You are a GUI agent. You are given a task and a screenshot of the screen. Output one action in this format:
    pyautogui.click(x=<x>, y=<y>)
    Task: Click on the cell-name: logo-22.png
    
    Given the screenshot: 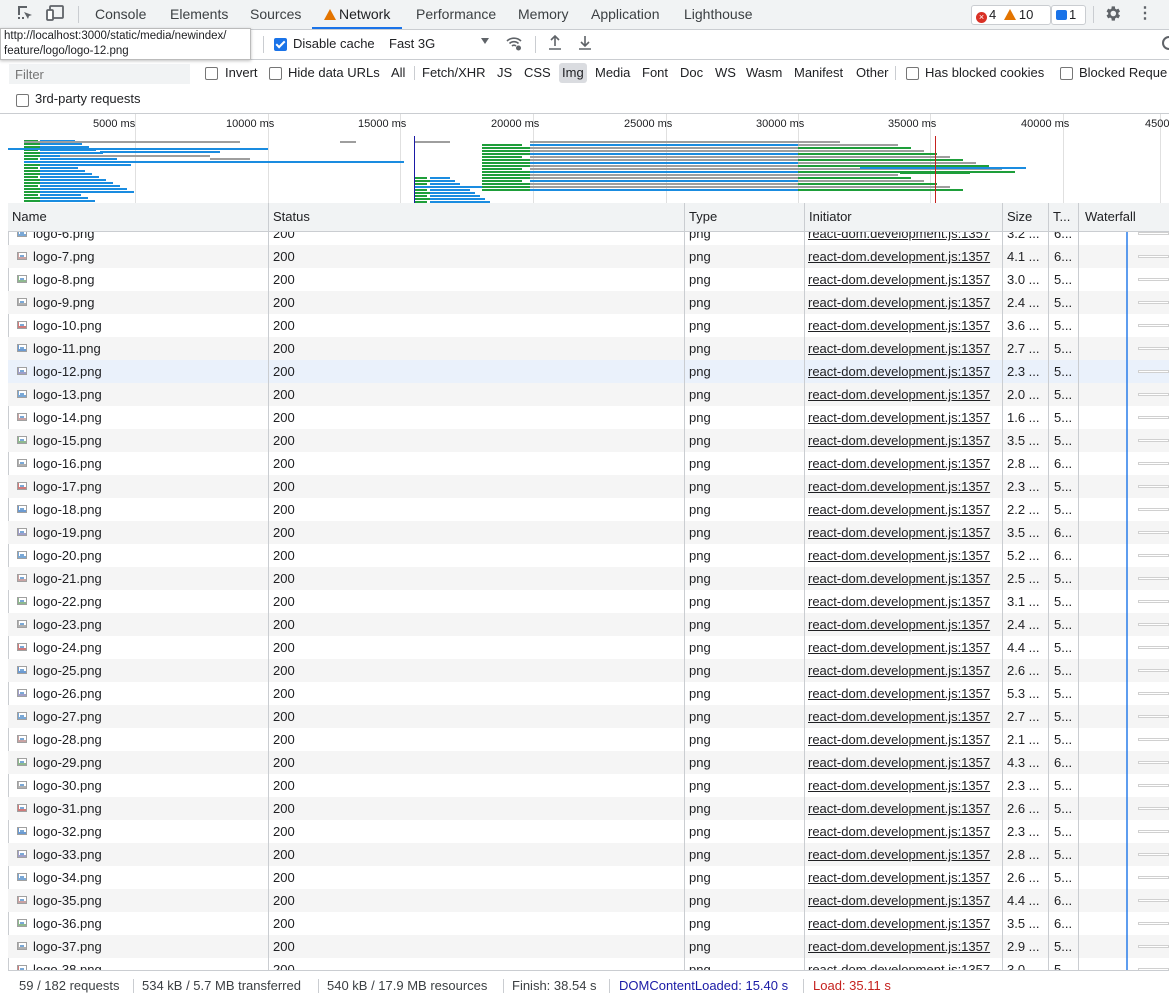 What is the action you would take?
    pyautogui.click(x=150, y=601)
    